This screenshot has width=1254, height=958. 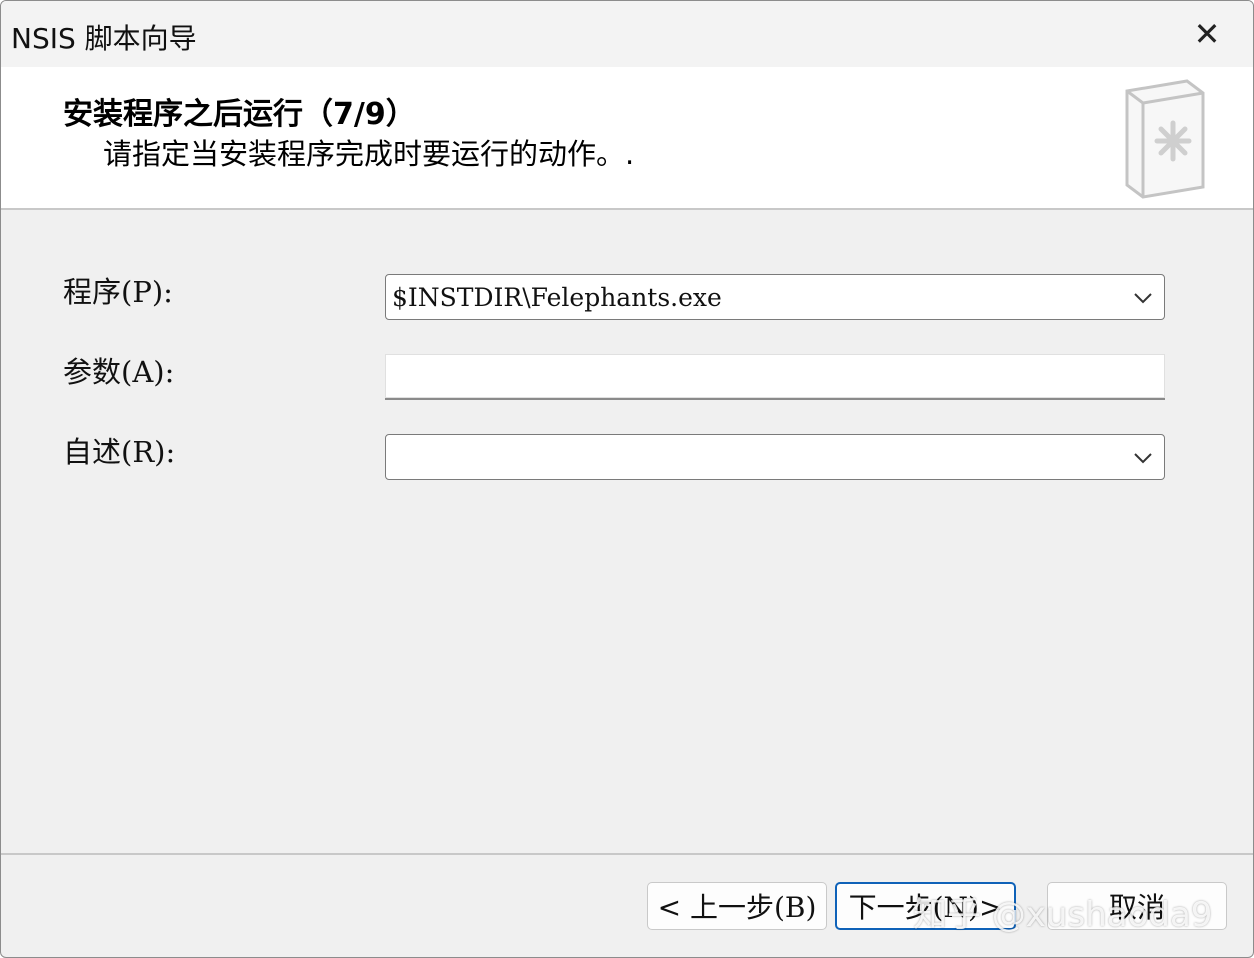 What do you see at coordinates (775, 457) in the screenshot?
I see `readme-combobox` at bounding box center [775, 457].